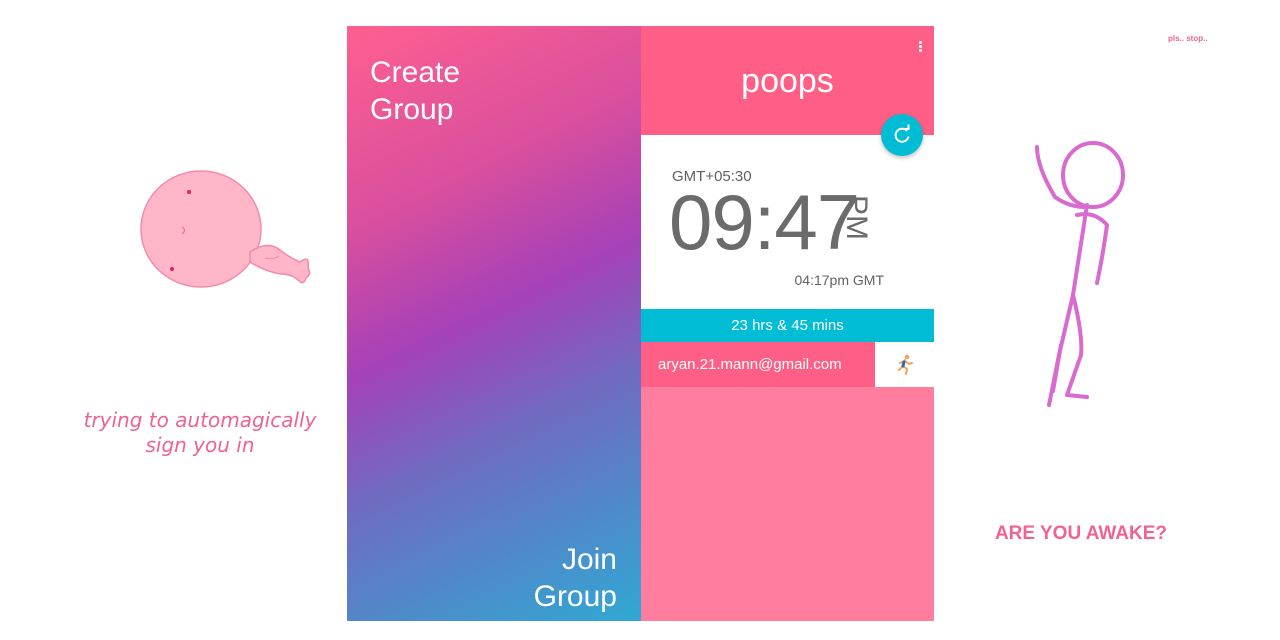  I want to click on gmt-time: 04:17pm GMT, so click(839, 280).